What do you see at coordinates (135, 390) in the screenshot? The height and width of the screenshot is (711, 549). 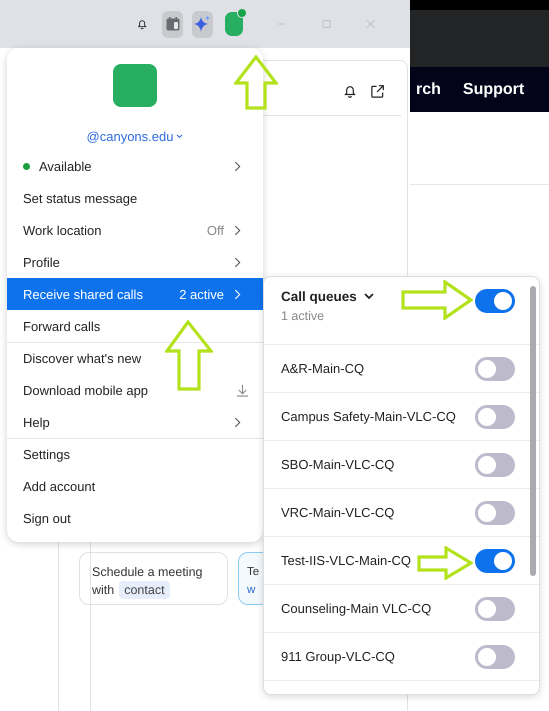 I see `menu-item: Download mobile app` at bounding box center [135, 390].